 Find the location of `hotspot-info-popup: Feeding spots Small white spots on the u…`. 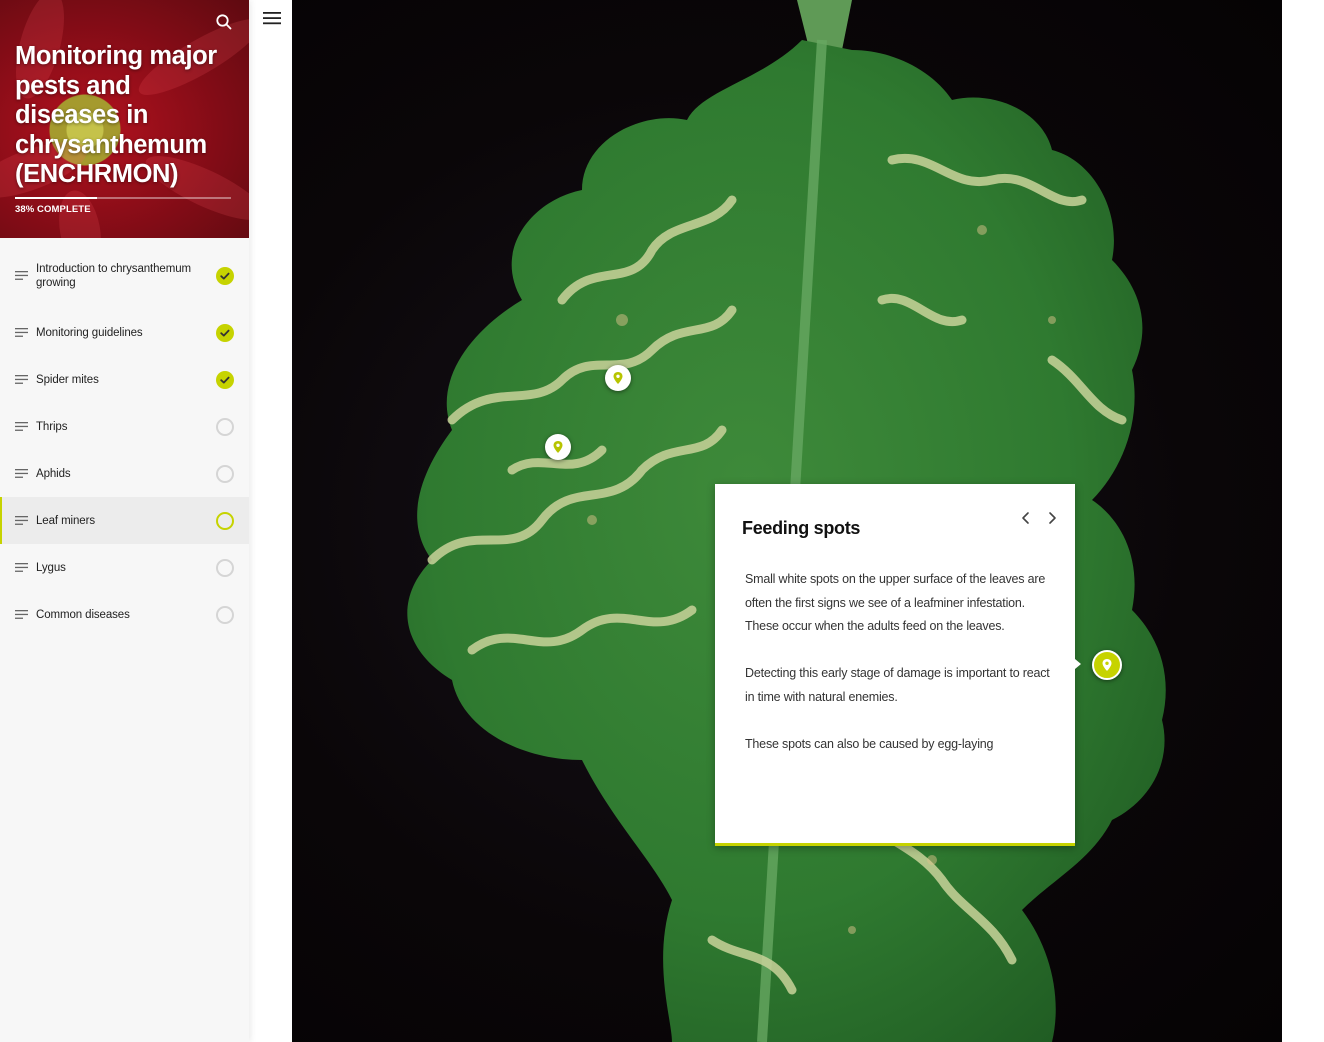

hotspot-info-popup: Feeding spots Small white spots on the u… is located at coordinates (895, 665).